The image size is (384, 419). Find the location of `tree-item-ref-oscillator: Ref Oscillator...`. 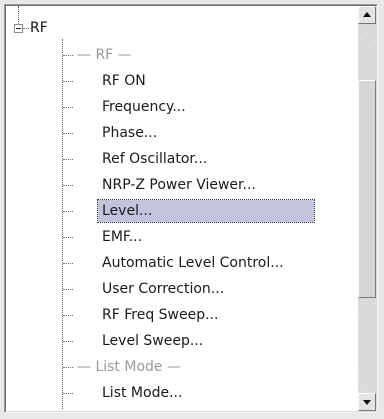

tree-item-ref-oscillator: Ref Oscillator... is located at coordinates (154, 159).